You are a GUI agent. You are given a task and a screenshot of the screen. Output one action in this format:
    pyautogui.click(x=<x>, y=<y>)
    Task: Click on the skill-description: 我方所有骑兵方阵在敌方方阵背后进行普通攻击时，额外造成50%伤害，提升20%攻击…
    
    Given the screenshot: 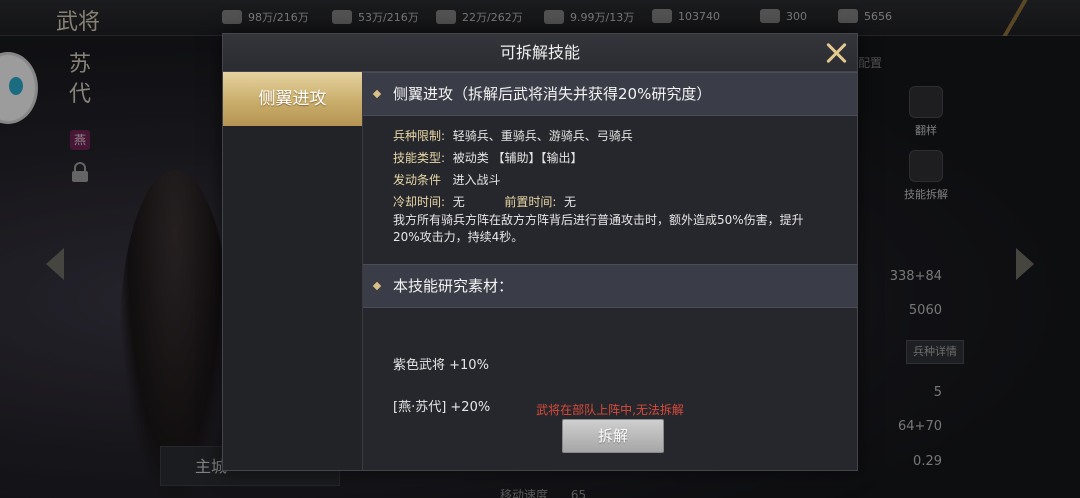 What is the action you would take?
    pyautogui.click(x=598, y=228)
    